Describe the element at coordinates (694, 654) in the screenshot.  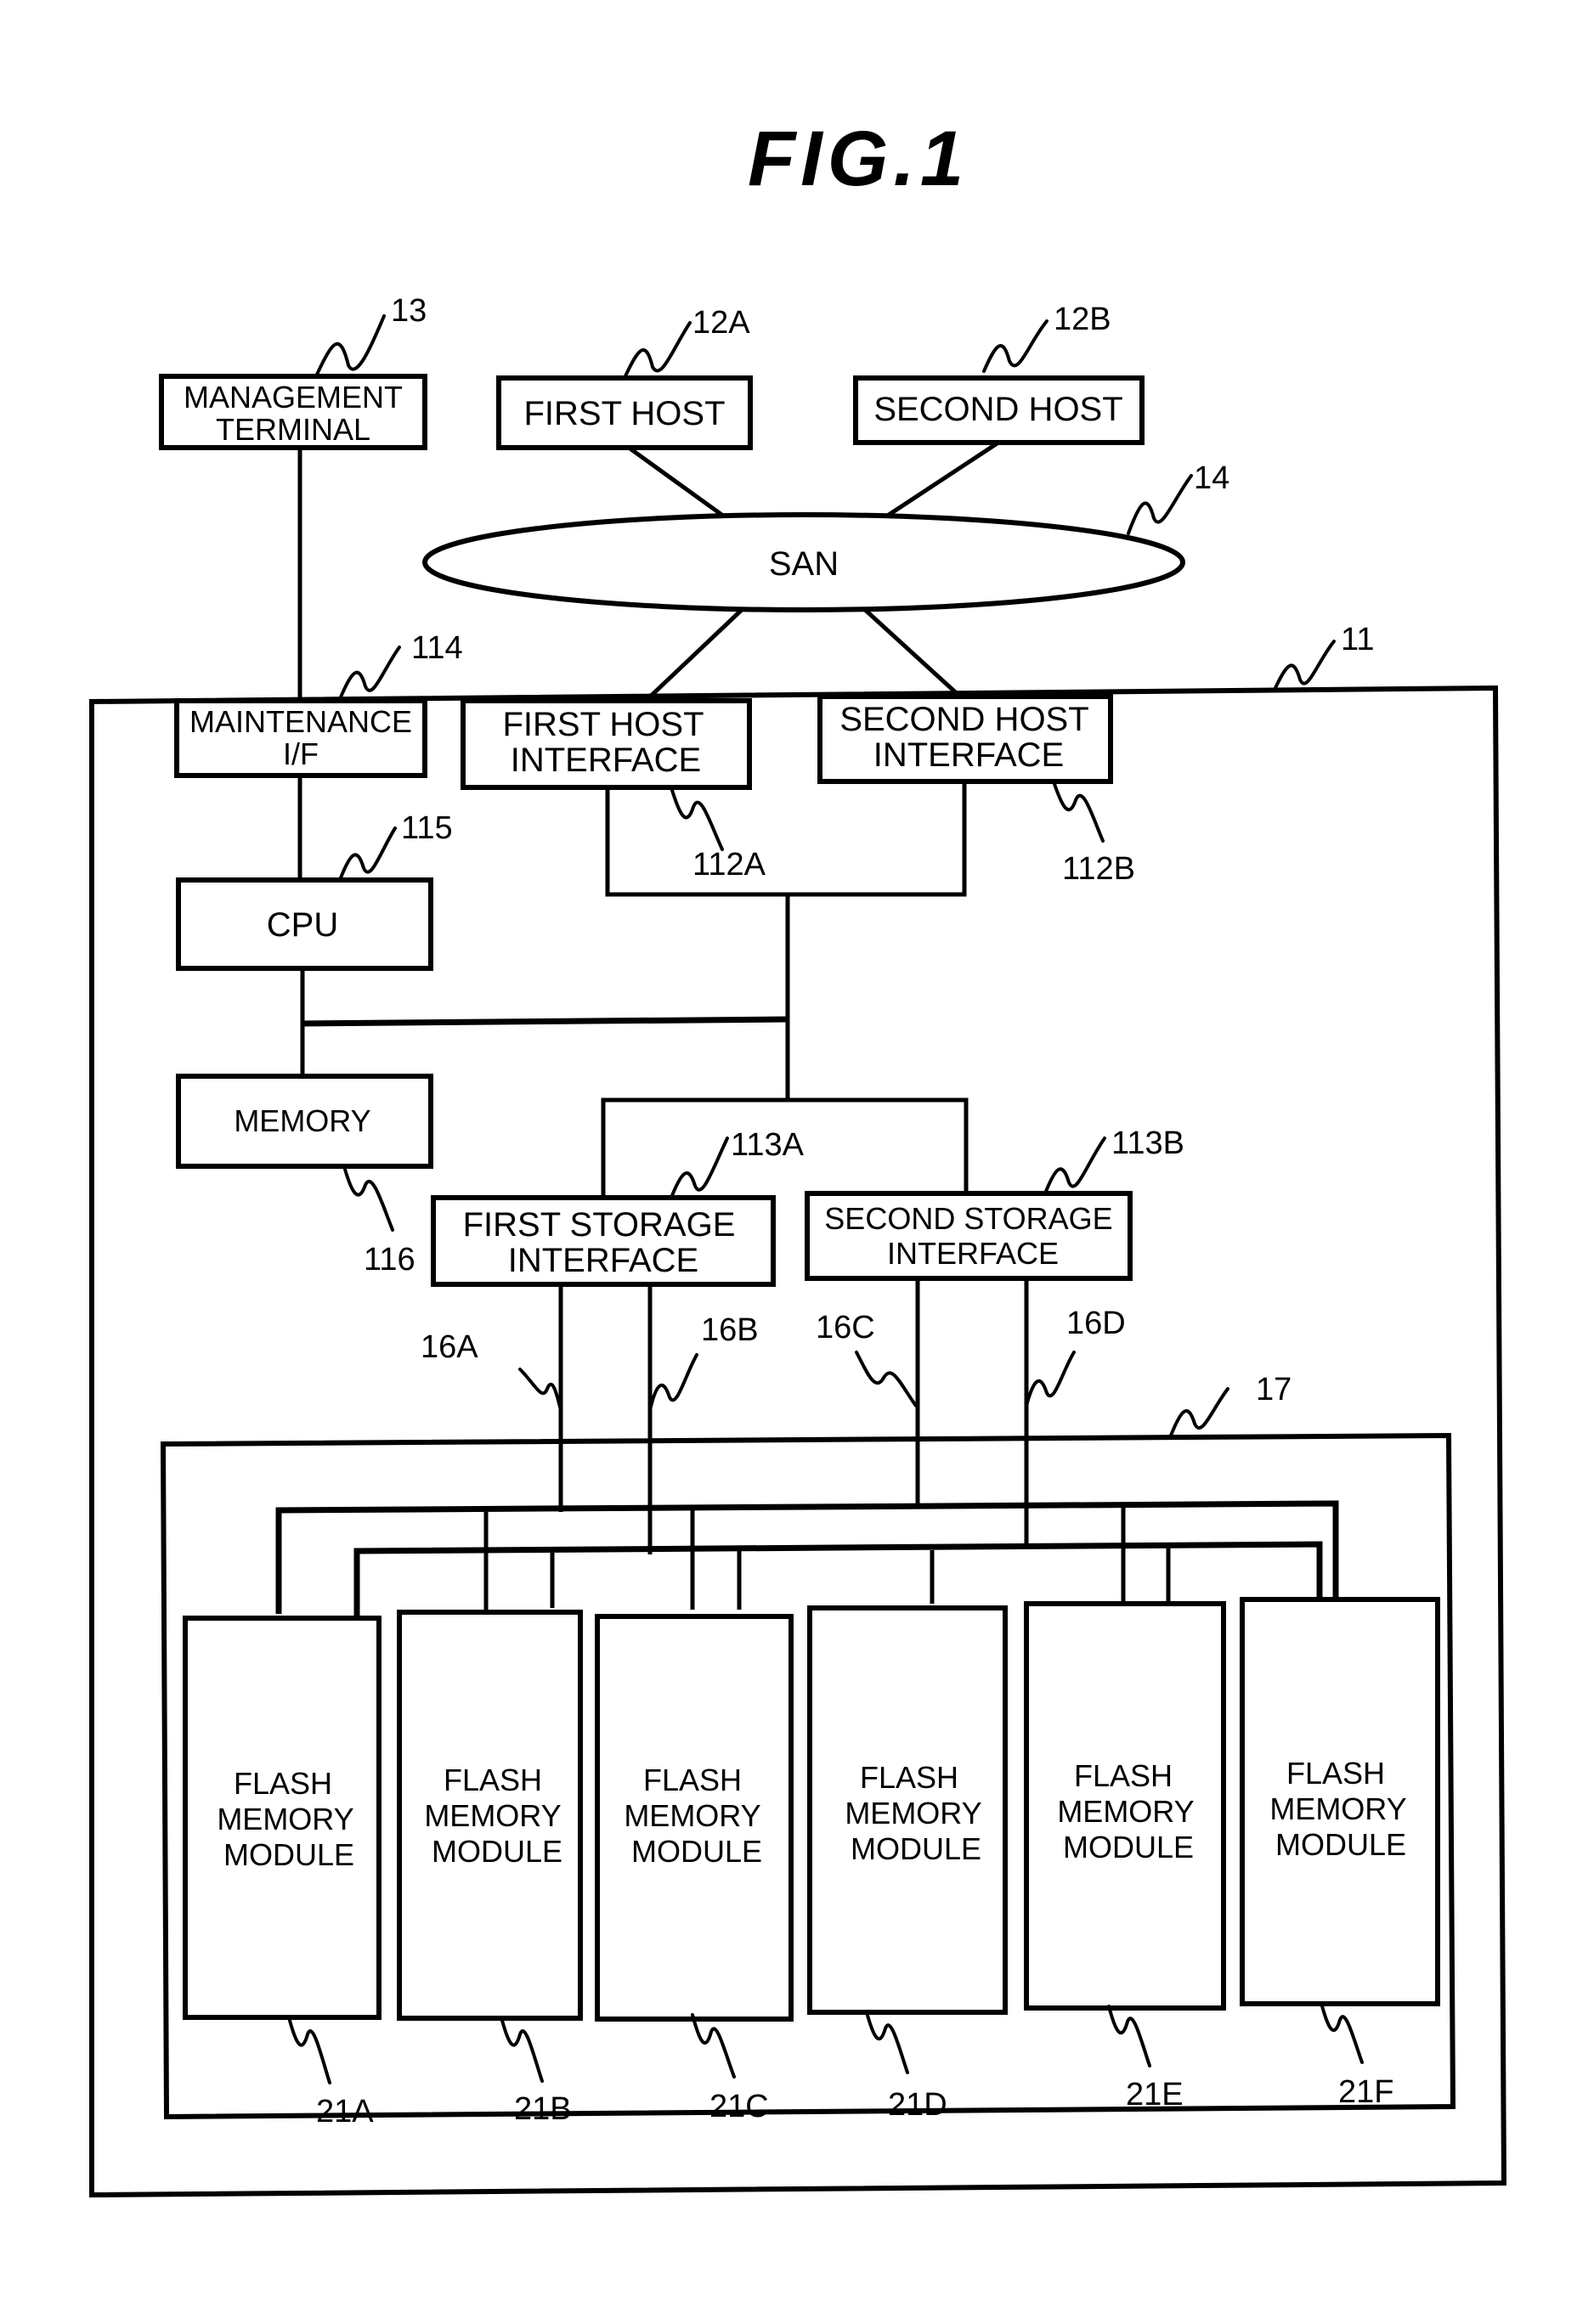
I see `link-san-first-host-if` at that location.